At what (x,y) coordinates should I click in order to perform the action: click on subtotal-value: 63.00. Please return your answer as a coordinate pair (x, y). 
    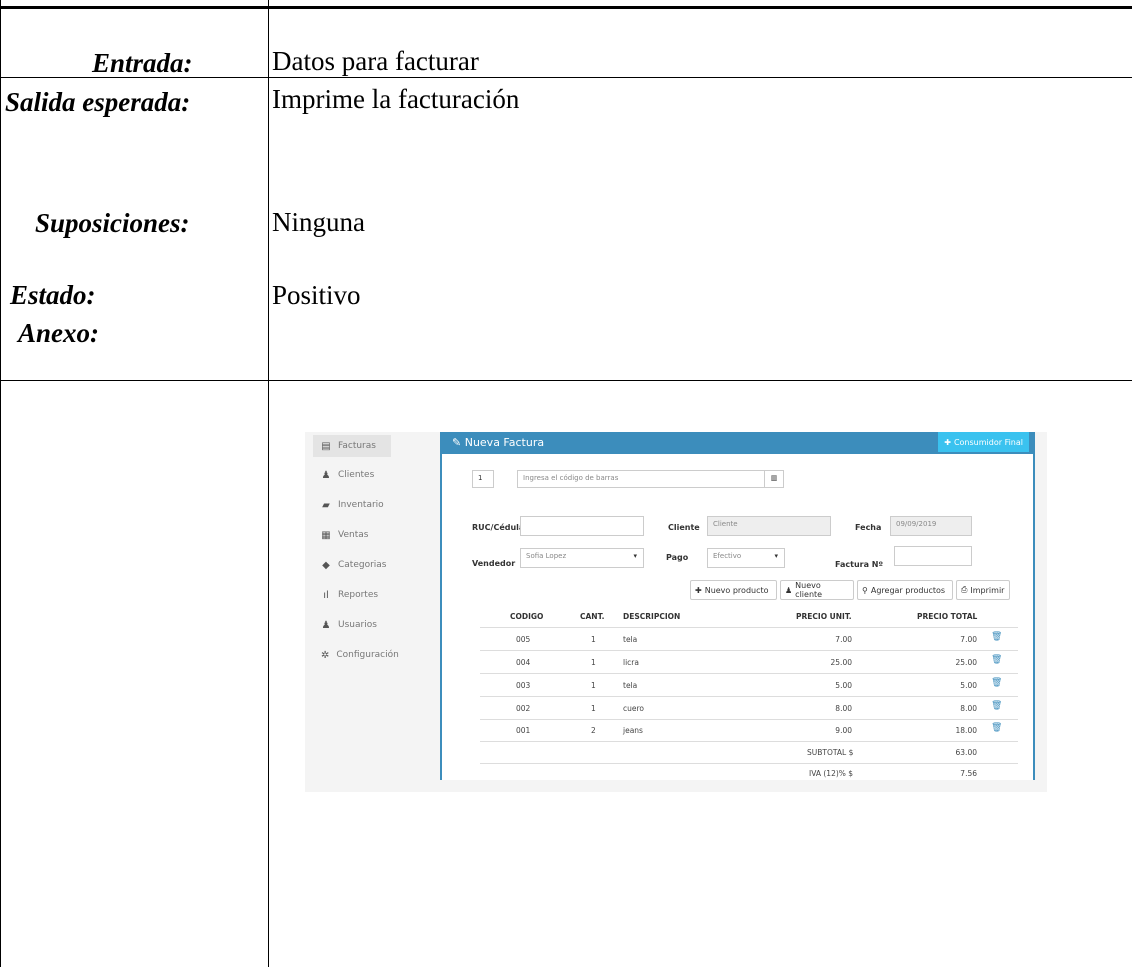
    Looking at the image, I should click on (966, 752).